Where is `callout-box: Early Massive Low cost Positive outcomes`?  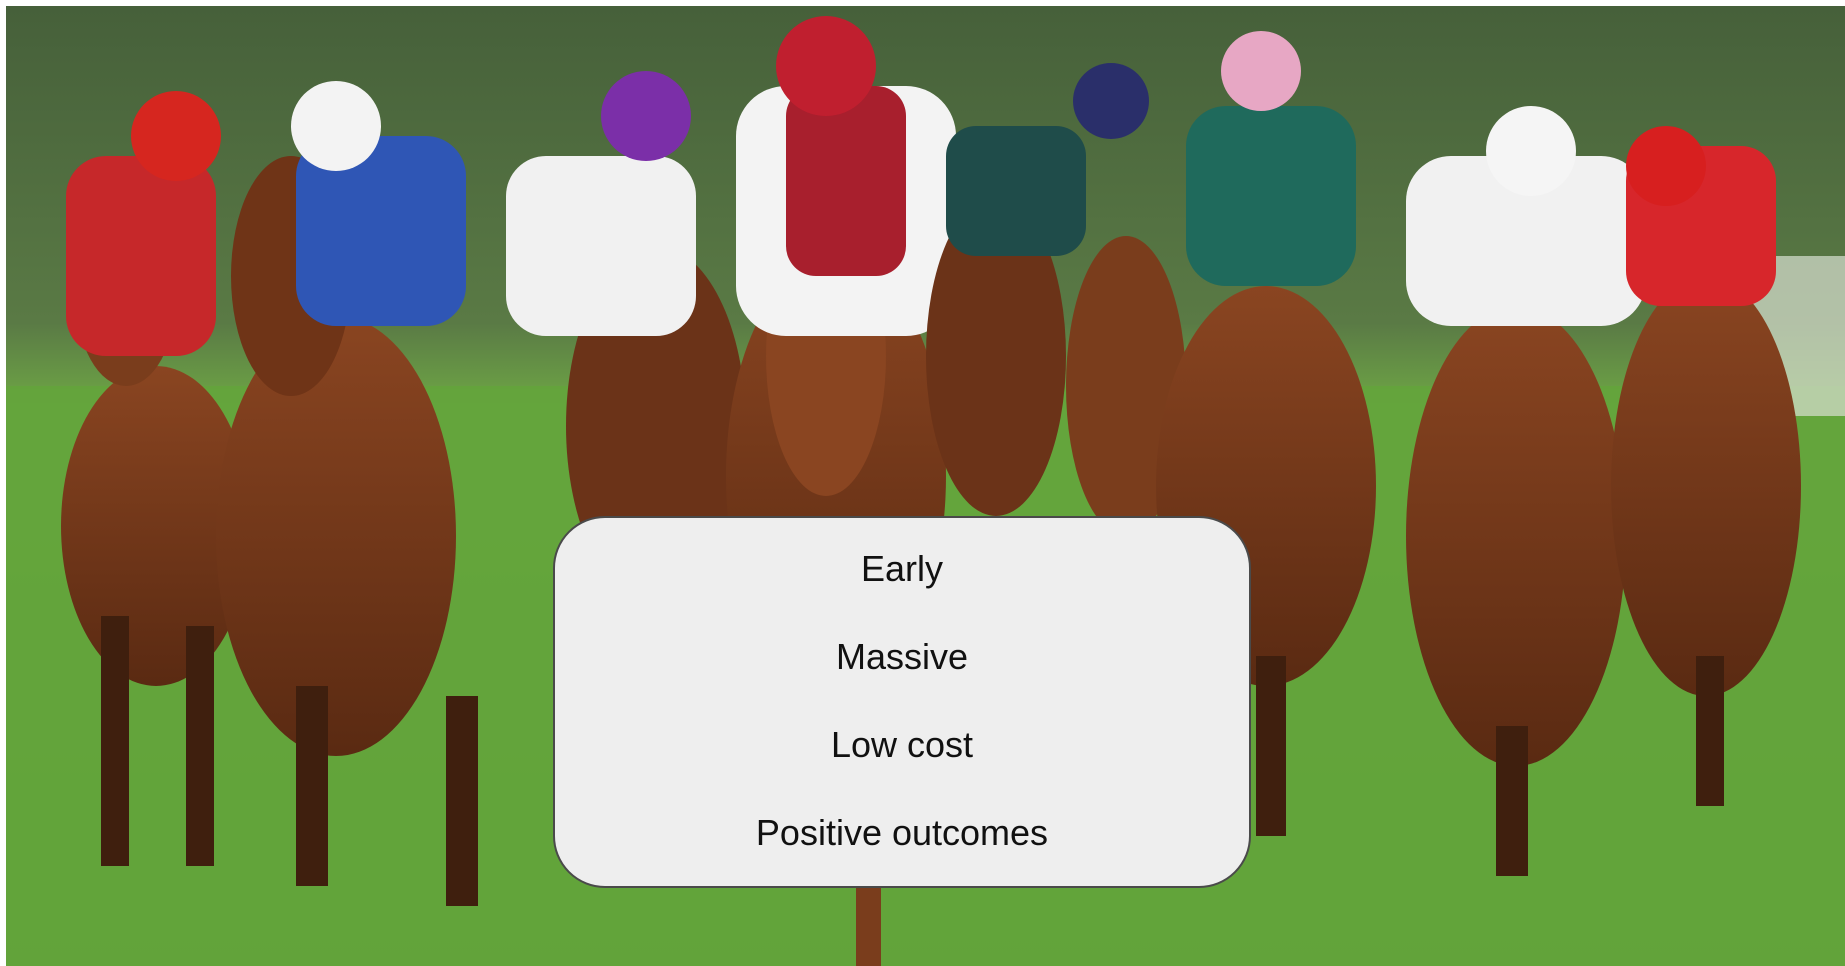
callout-box: Early Massive Low cost Positive outcomes is located at coordinates (902, 702).